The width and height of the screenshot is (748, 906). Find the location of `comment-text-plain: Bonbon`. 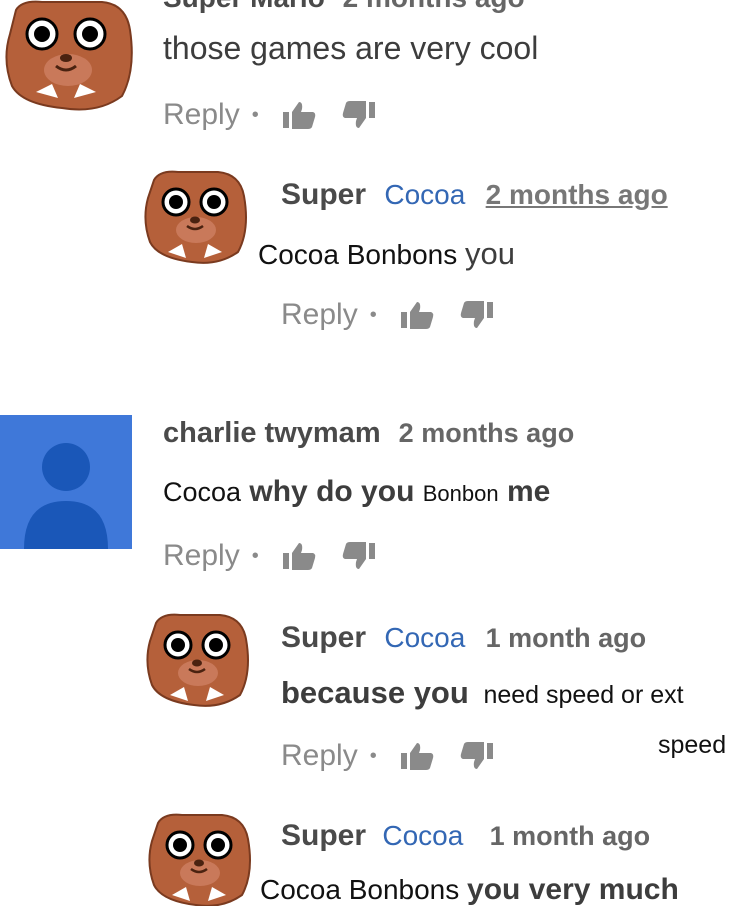

comment-text-plain: Bonbon is located at coordinates (460, 493).